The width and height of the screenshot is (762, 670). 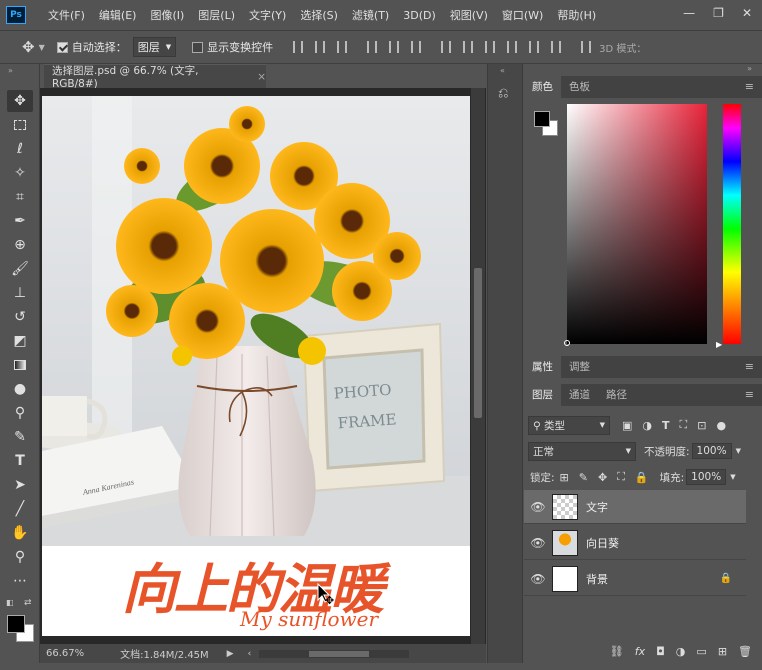 I want to click on close-document-icon: ×, so click(x=261, y=77).